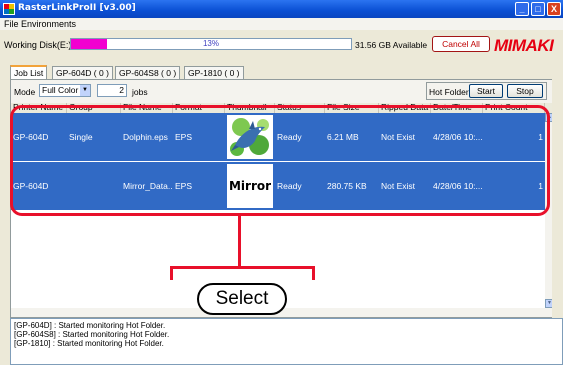 Image resolution: width=563 pixels, height=365 pixels. Describe the element at coordinates (391, 45) in the screenshot. I see `disk-available: 31.56 GB Available` at that location.